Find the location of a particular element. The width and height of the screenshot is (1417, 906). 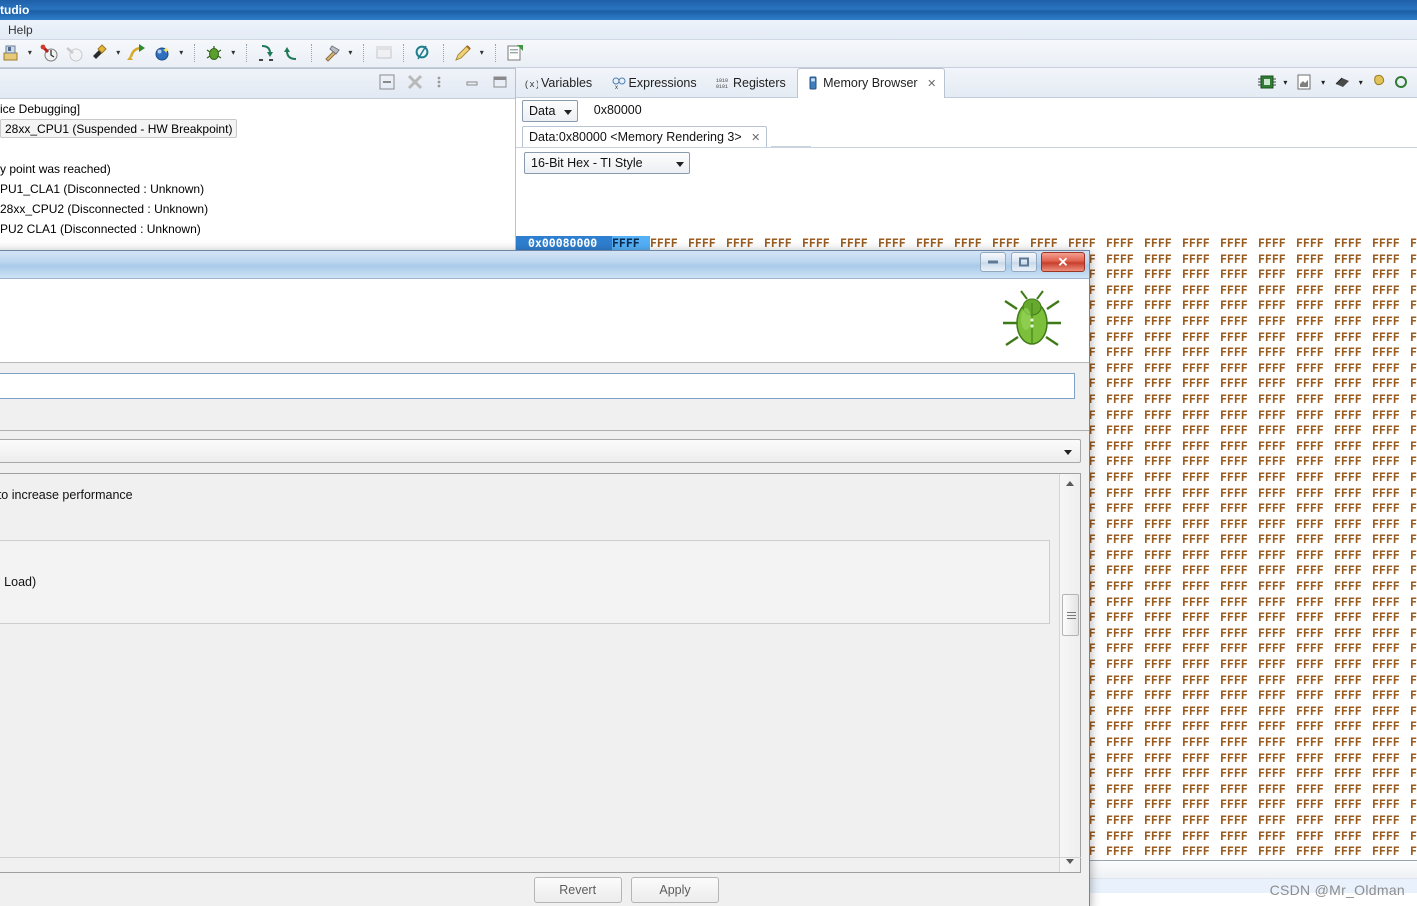

view-menu-icon is located at coordinates (443, 82).